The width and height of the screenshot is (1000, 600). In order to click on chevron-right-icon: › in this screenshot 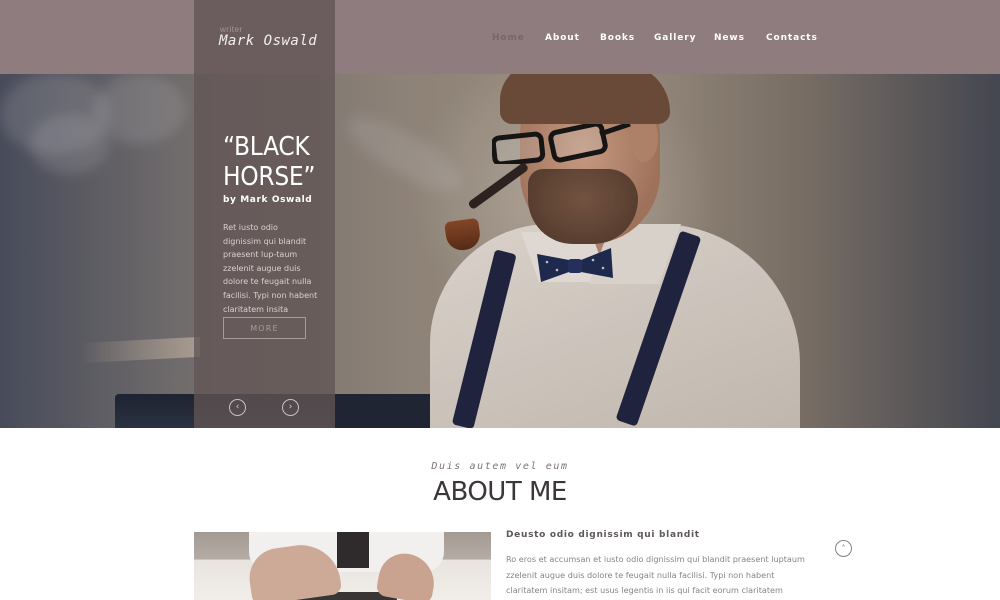, I will do `click(290, 407)`.